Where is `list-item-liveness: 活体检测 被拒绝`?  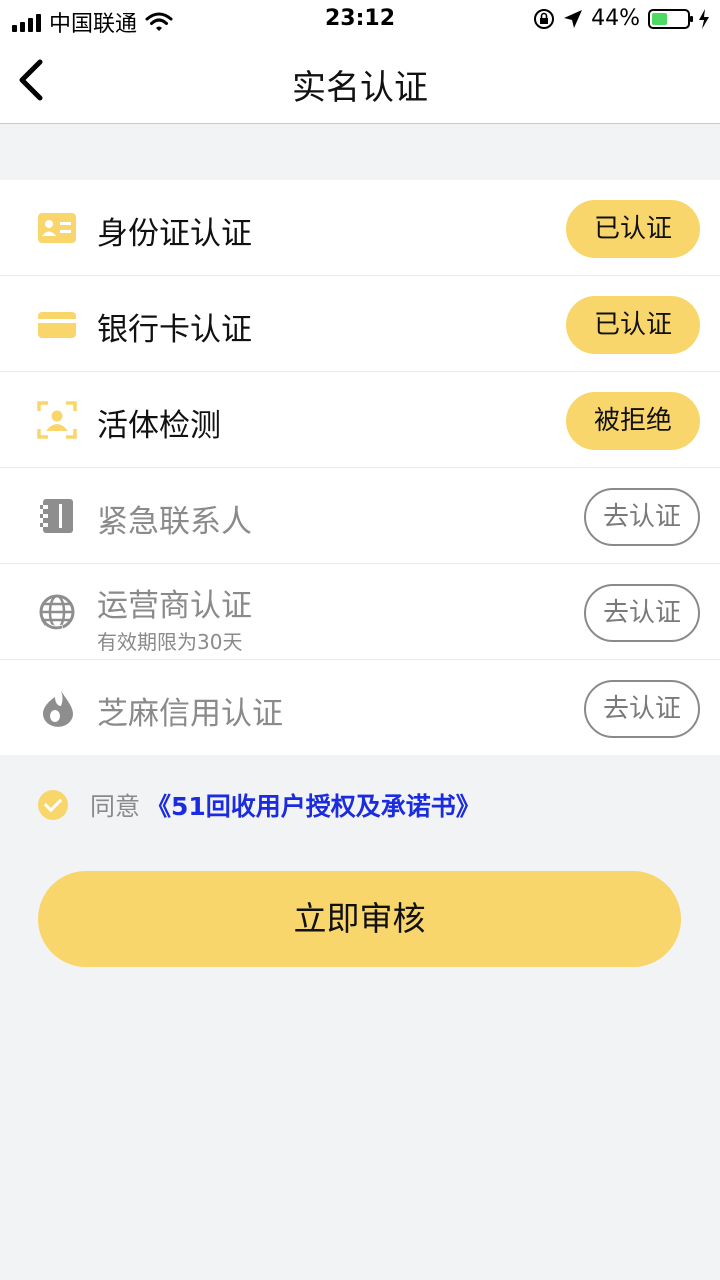
list-item-liveness: 活体检测 被拒绝 is located at coordinates (360, 420).